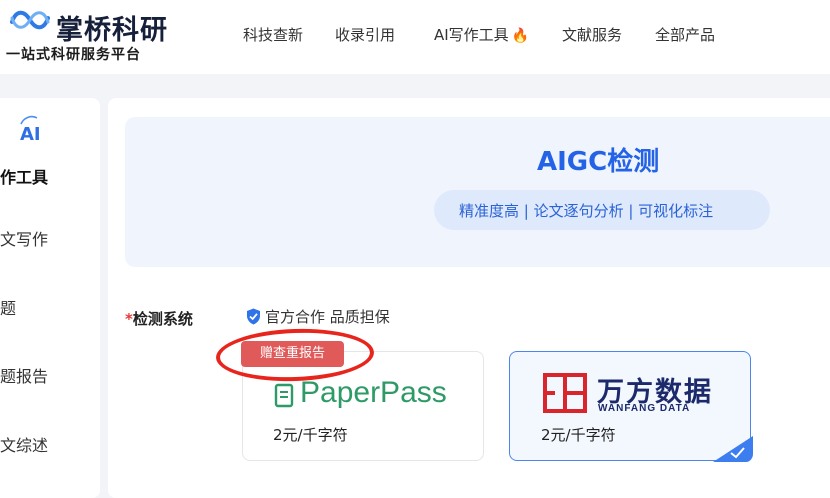 The image size is (830, 498). Describe the element at coordinates (644, 408) in the screenshot. I see `wanfang-logo-sub: WANFANG DATA` at that location.